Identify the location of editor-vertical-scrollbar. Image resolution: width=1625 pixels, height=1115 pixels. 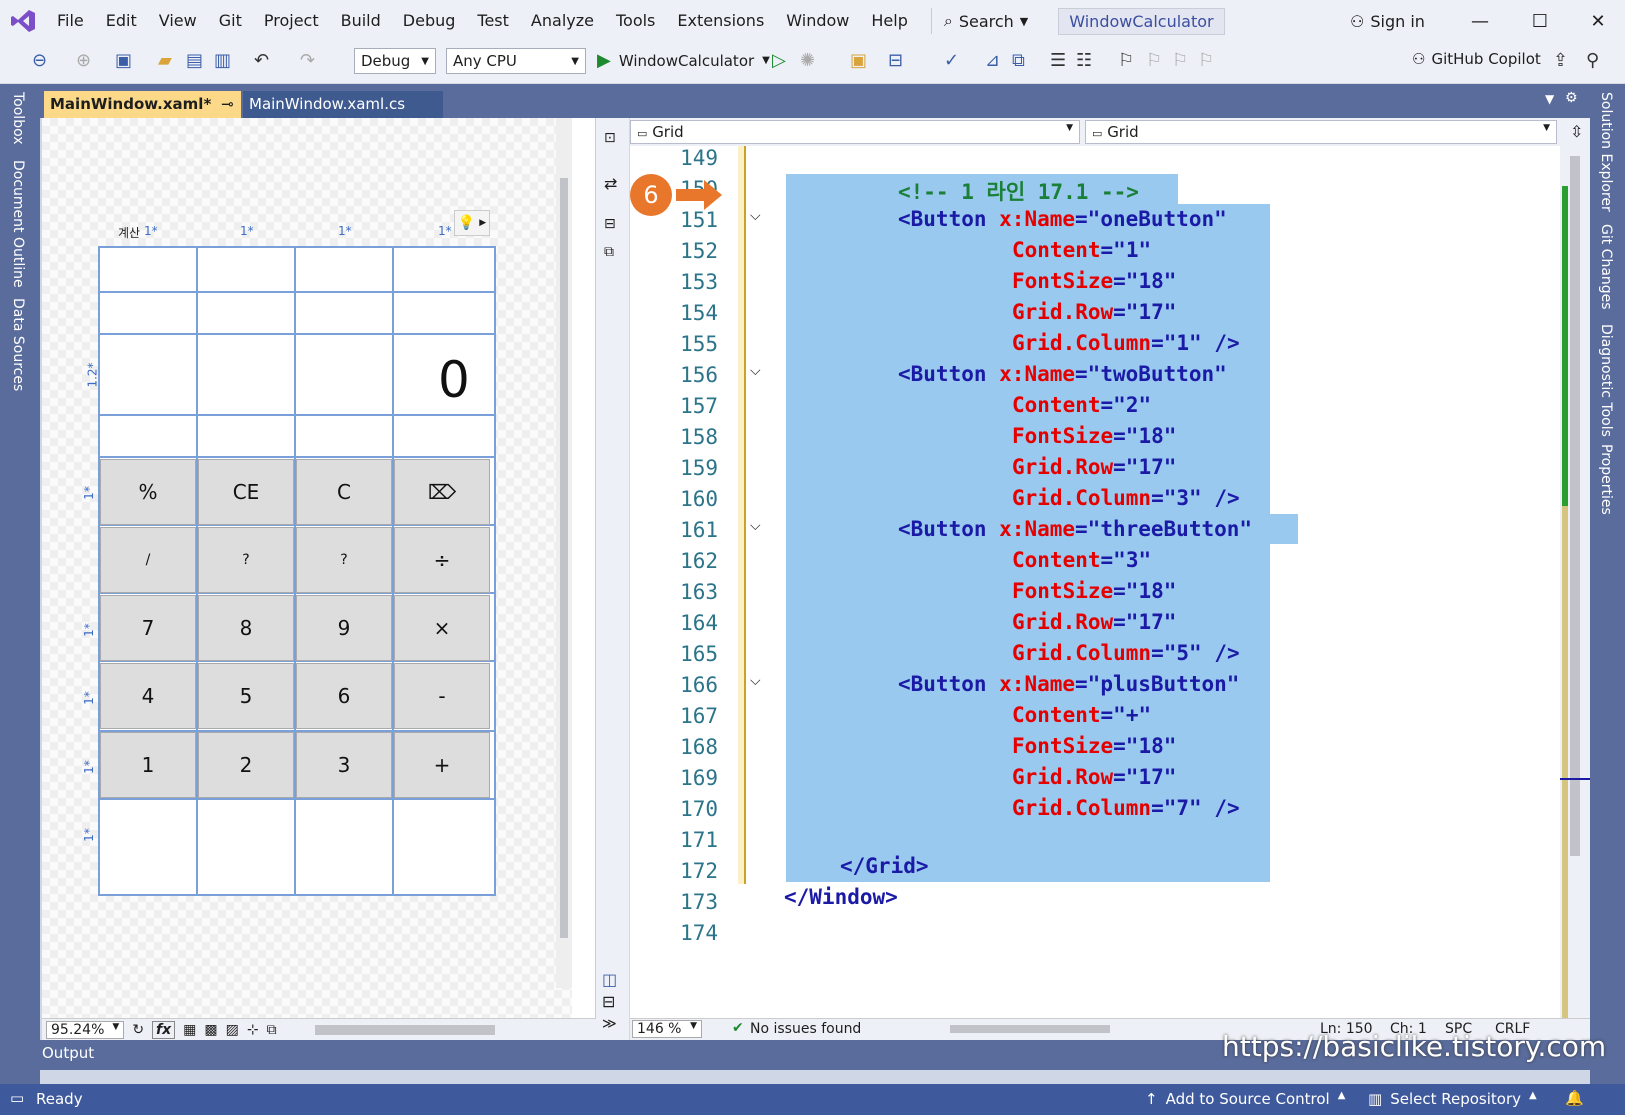
(1575, 586).